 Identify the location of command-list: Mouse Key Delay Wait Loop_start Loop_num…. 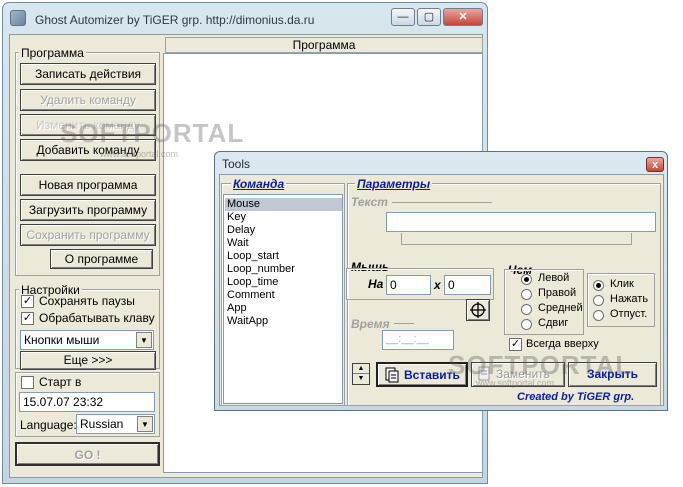
(283, 299).